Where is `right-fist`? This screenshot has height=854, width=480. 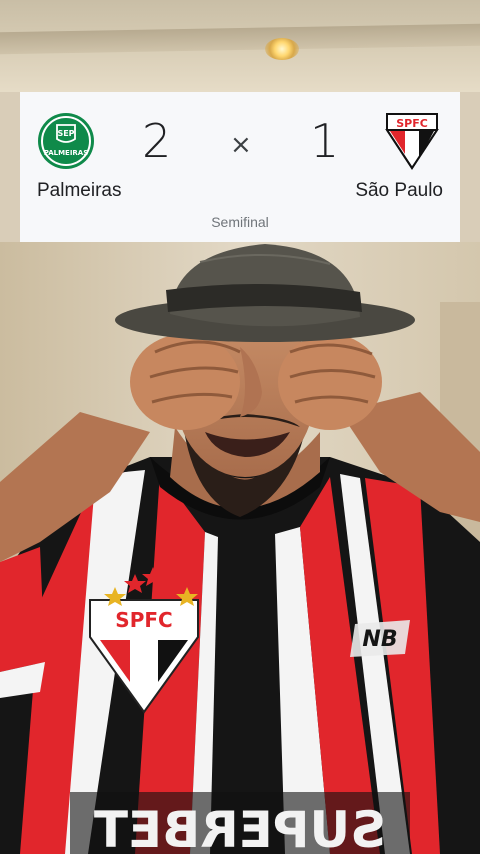
right-fist is located at coordinates (330, 382).